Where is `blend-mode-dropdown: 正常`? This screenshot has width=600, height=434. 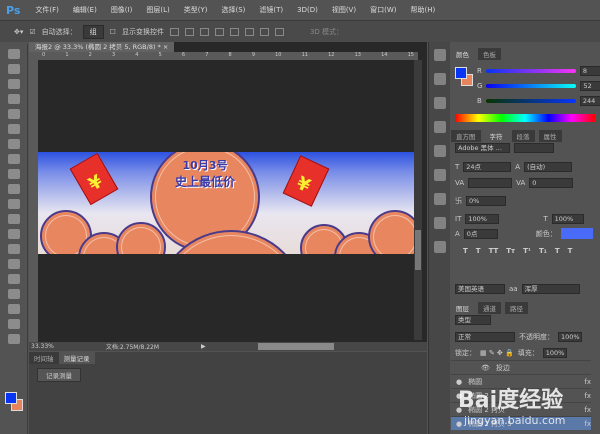 blend-mode-dropdown: 正常 is located at coordinates (485, 337).